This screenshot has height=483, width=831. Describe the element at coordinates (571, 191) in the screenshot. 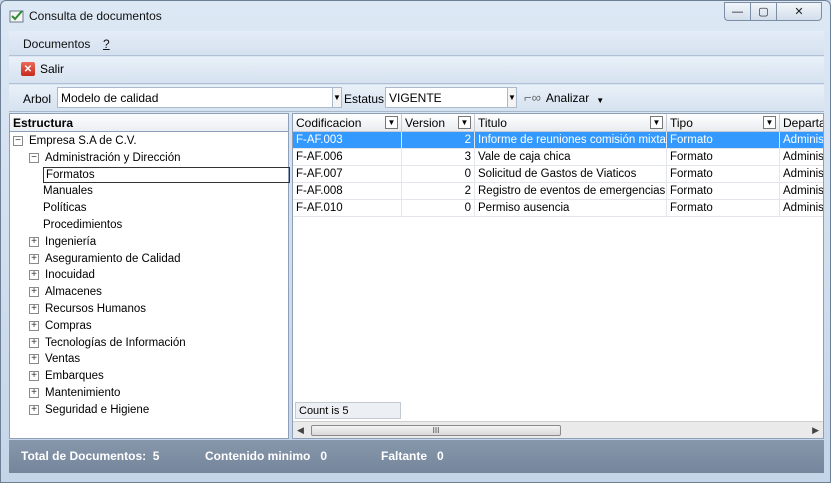

I see `table-cell: Registro de eventos de emergencias` at that location.